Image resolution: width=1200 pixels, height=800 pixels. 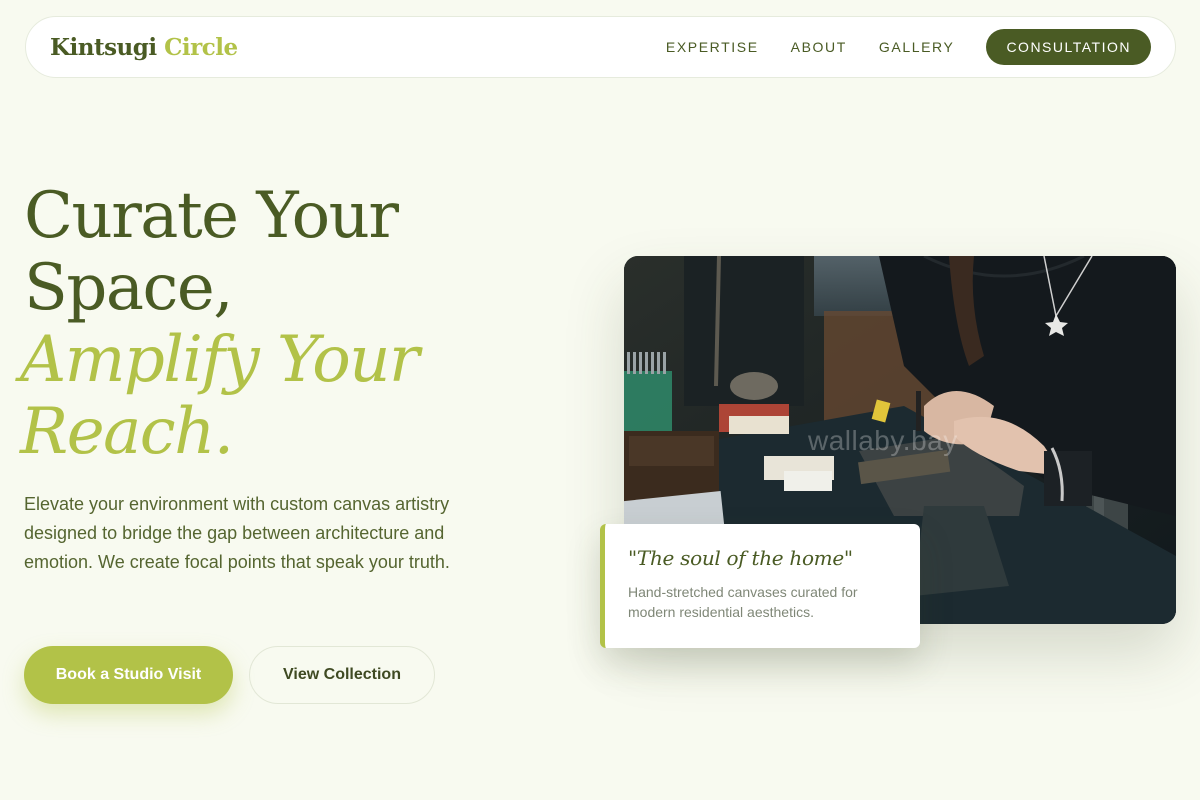 I want to click on hero-line-4: Reach., so click(x=127, y=432).